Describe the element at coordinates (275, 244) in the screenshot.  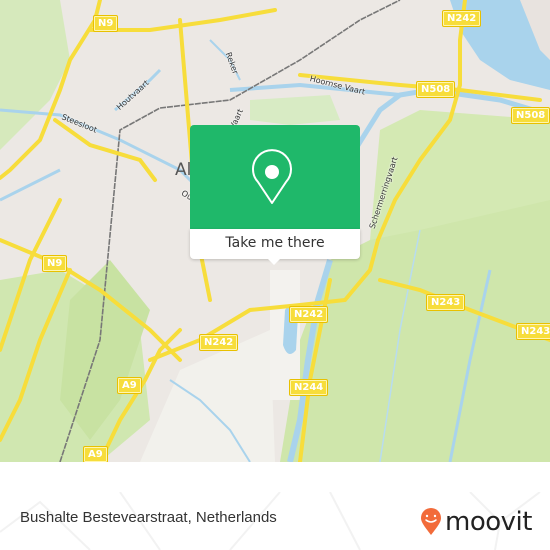
I see `take-me-there-button: Take me there` at that location.